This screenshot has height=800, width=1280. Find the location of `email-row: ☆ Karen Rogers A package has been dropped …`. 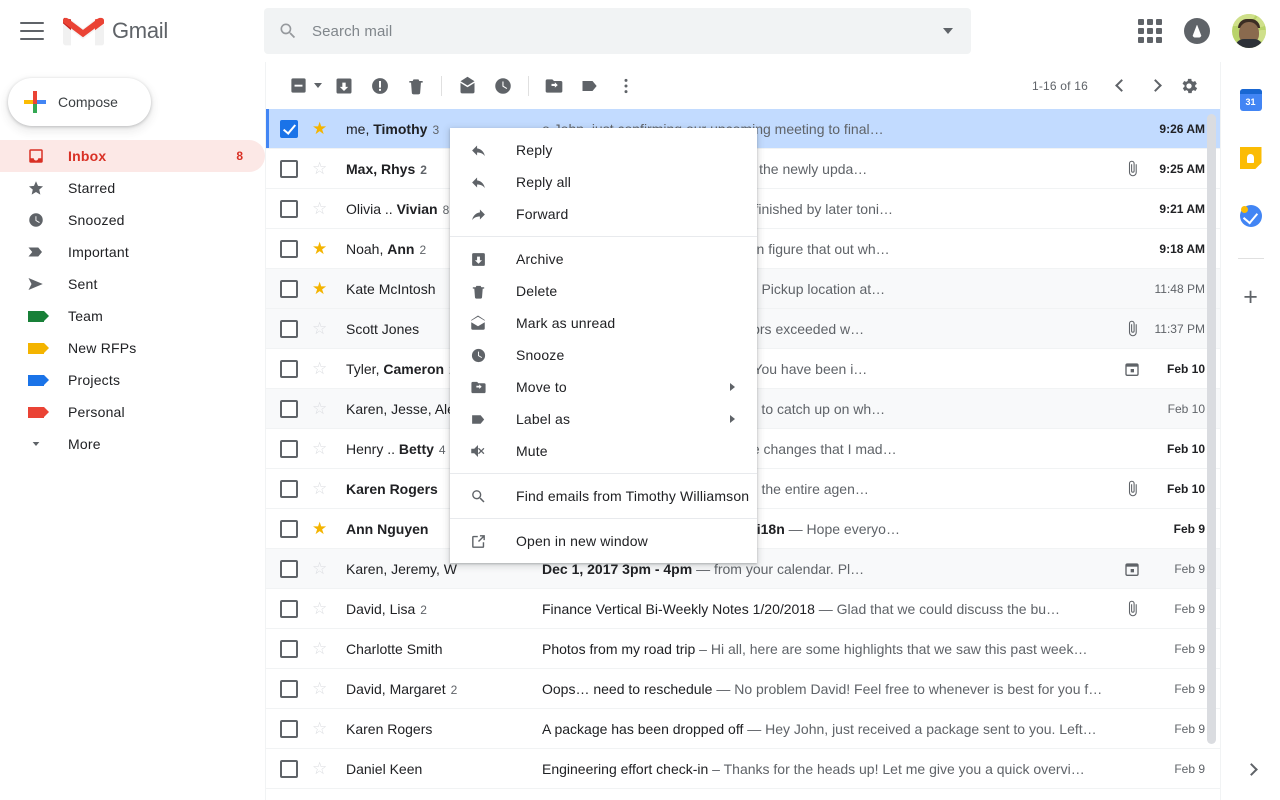

email-row: ☆ Karen Rogers A package has been dropped … is located at coordinates (743, 729).